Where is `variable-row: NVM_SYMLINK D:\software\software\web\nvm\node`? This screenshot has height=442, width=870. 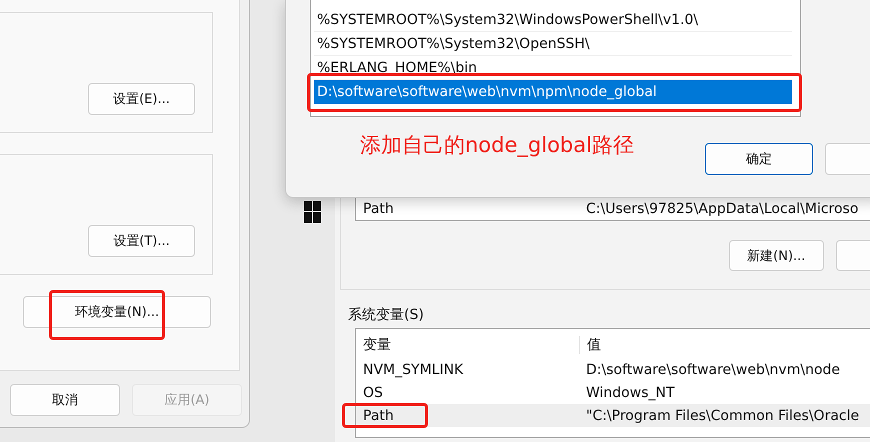
variable-row: NVM_SYMLINK D:\software\software\web\nvm\node is located at coordinates (613, 369).